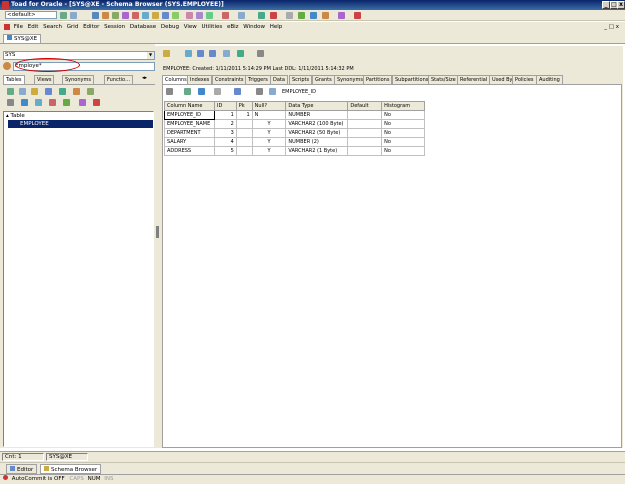 The height and width of the screenshot is (484, 625). I want to click on col-header-histogram: Histogram, so click(403, 106).